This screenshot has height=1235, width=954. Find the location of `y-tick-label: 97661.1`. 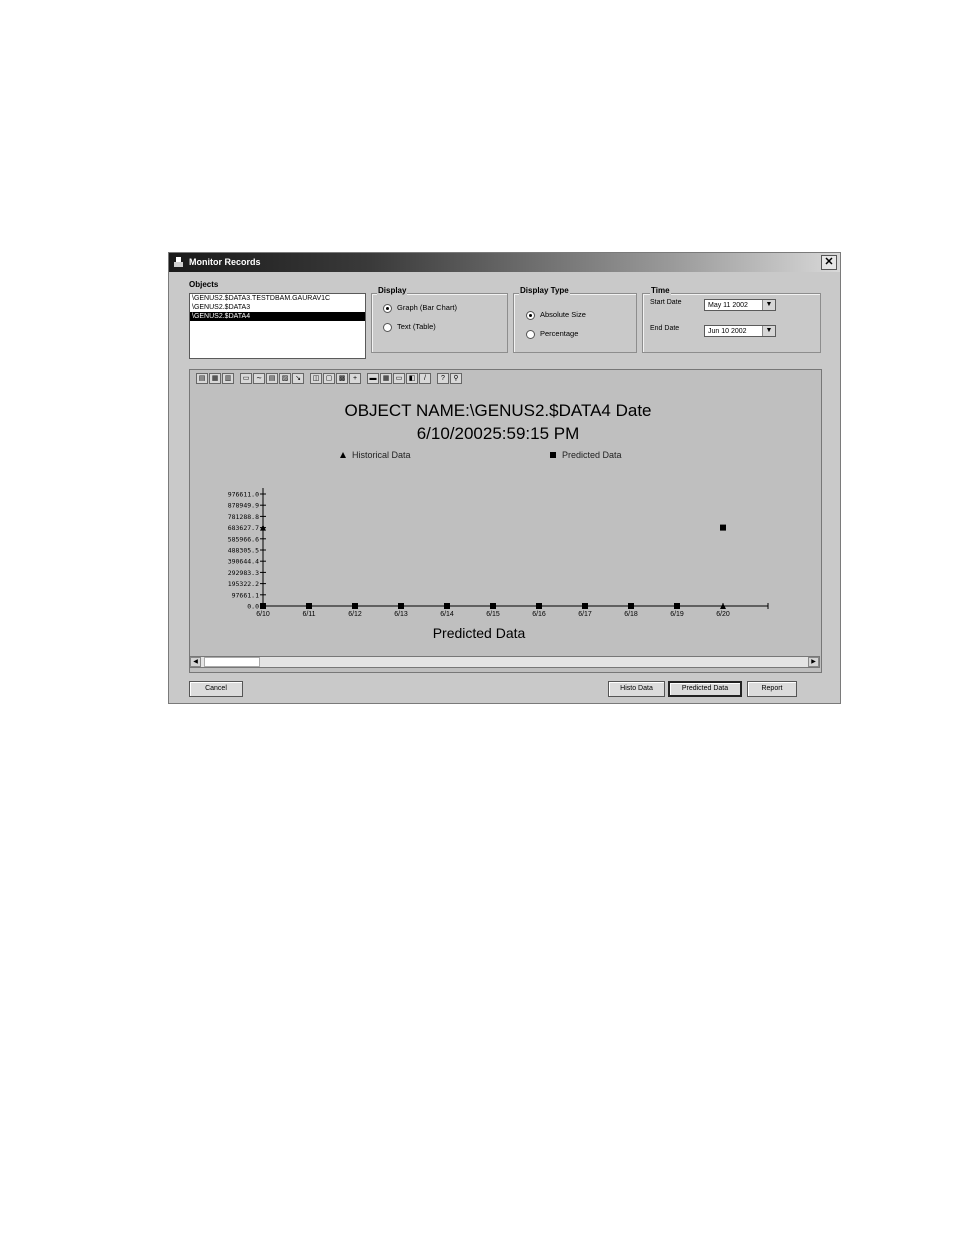

y-tick-label: 97661.1 is located at coordinates (245, 595).